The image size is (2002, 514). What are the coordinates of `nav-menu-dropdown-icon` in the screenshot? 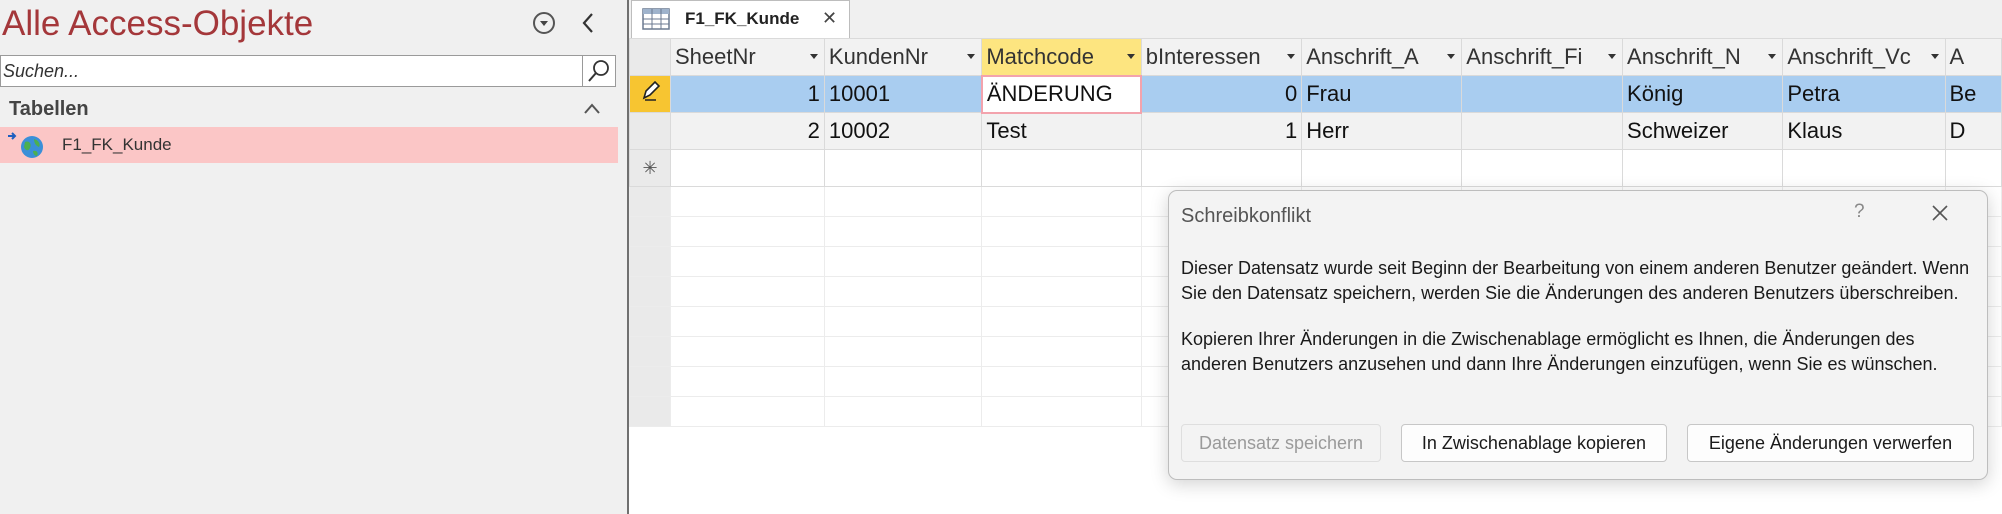 It's located at (544, 23).